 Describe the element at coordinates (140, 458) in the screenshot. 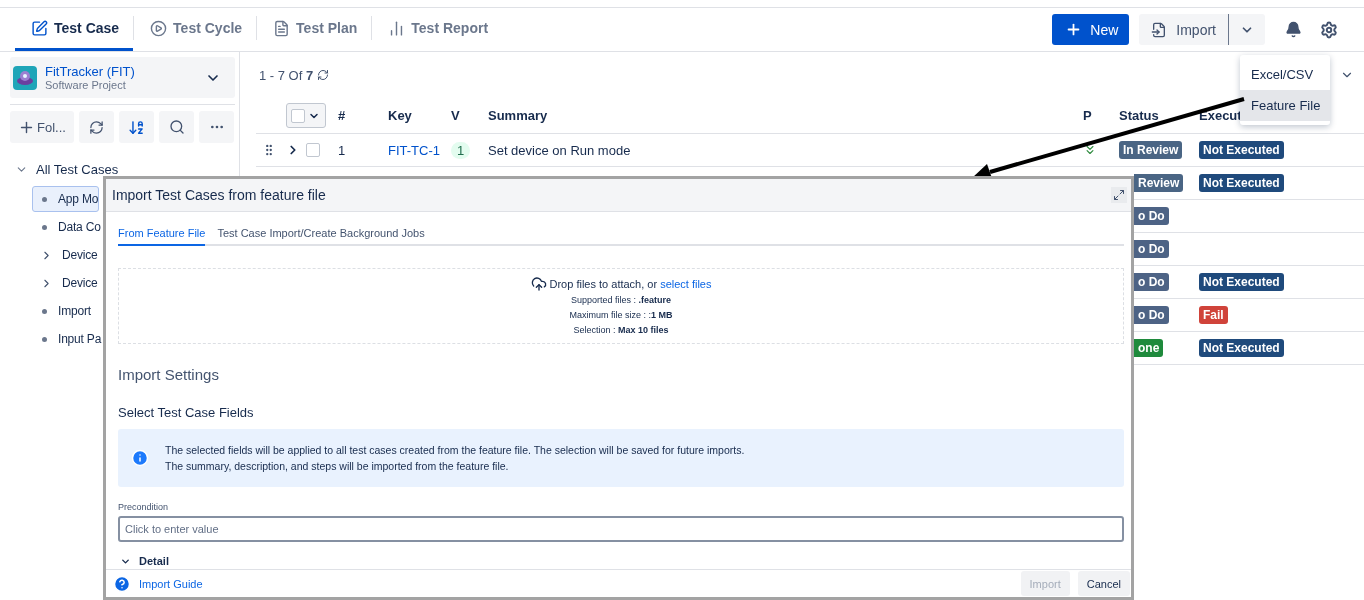

I see `info-icon` at that location.